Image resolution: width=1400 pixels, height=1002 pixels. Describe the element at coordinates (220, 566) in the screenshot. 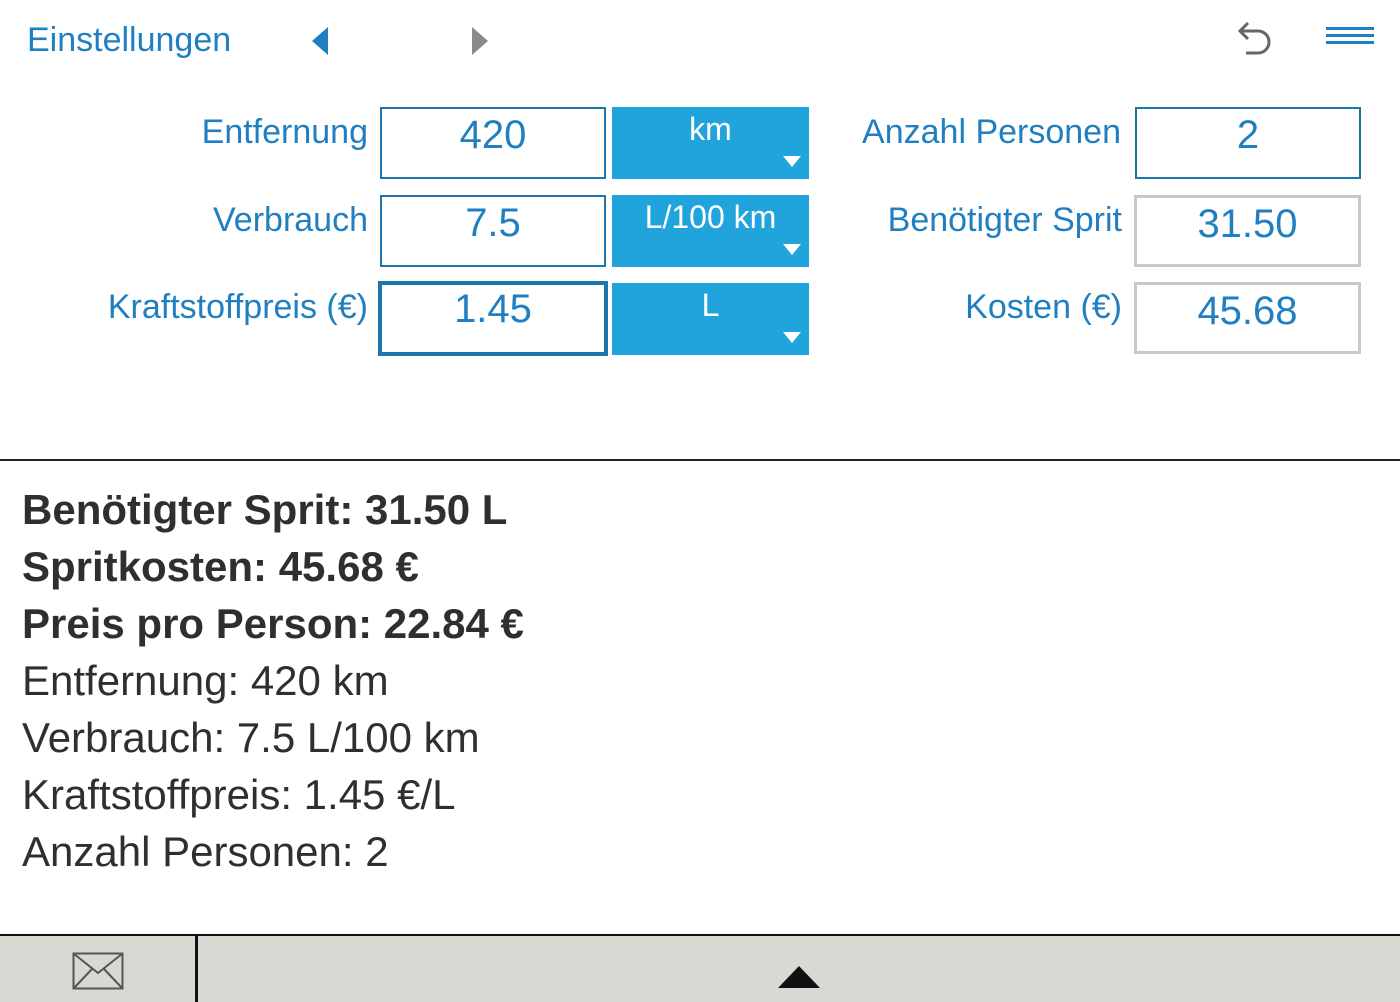

I see `result-fuel-costs: Spritkosten: 45.68 €` at that location.